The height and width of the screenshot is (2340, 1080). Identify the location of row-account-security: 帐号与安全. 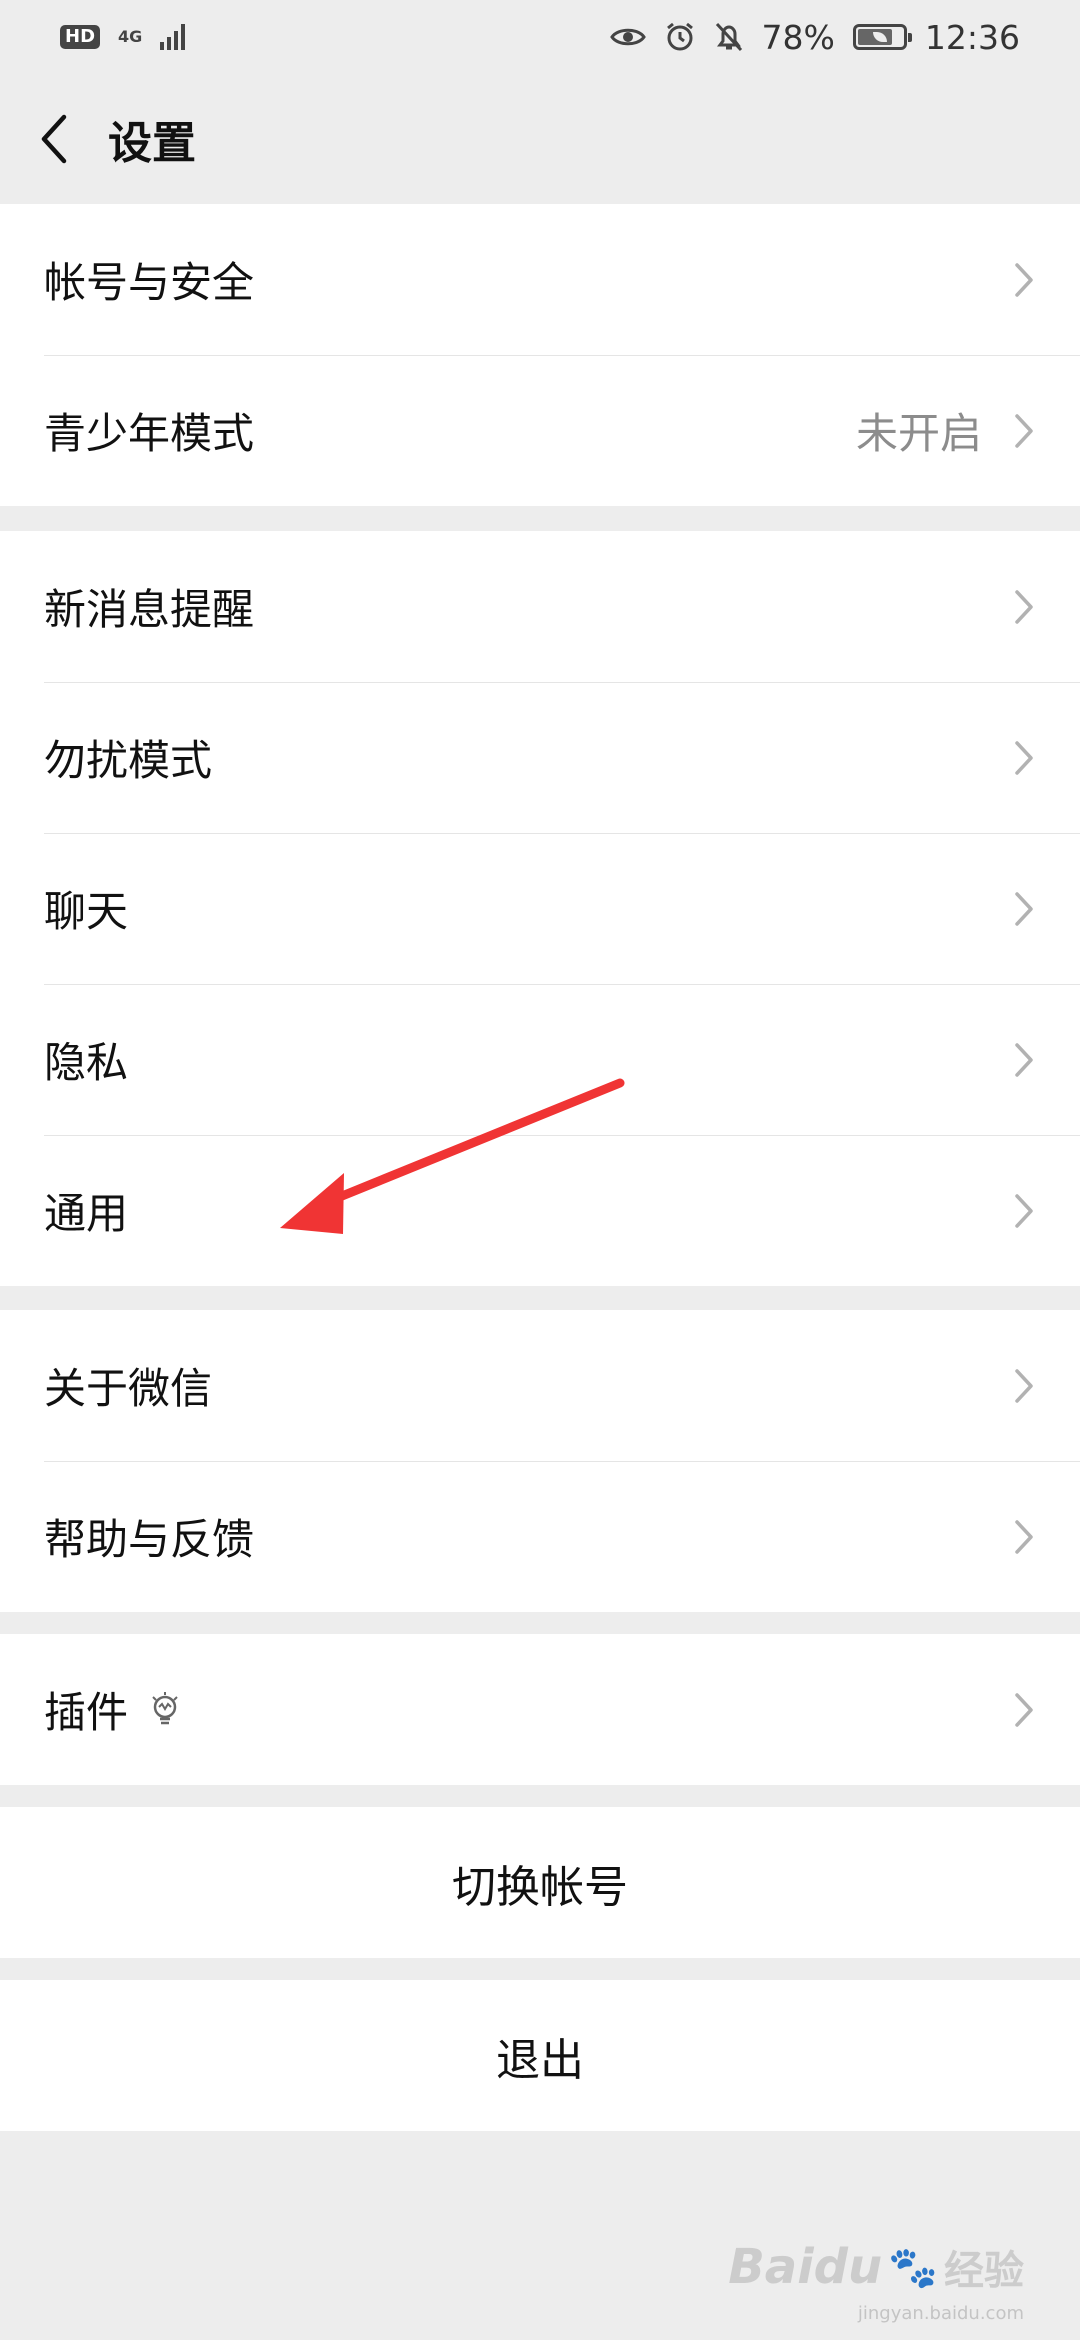
(540, 279).